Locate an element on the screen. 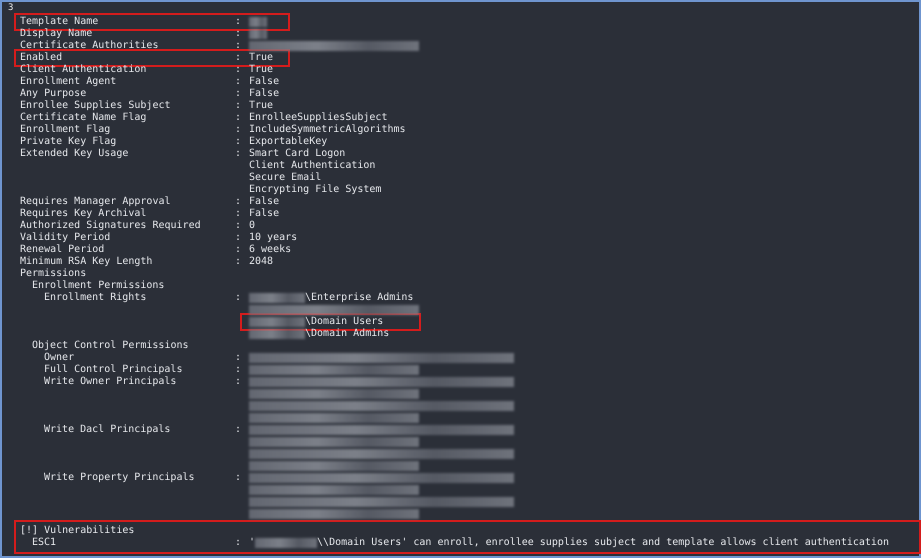 The image size is (921, 558). field-label: Certificate Authorities is located at coordinates (90, 46).